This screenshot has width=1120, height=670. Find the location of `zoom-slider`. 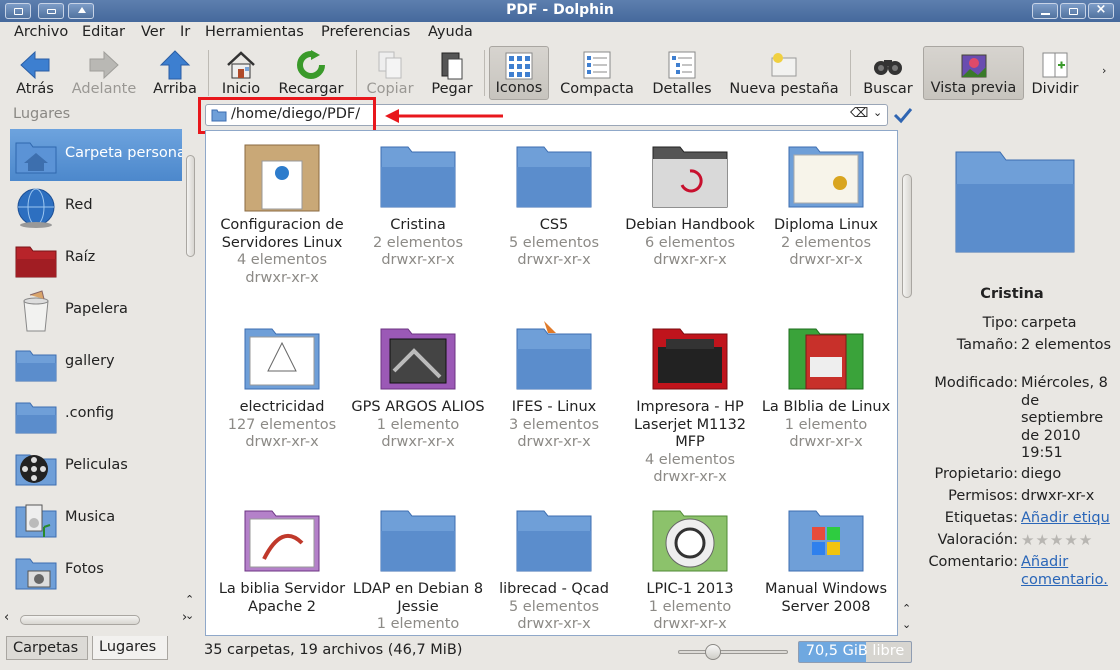

zoom-slider is located at coordinates (733, 652).